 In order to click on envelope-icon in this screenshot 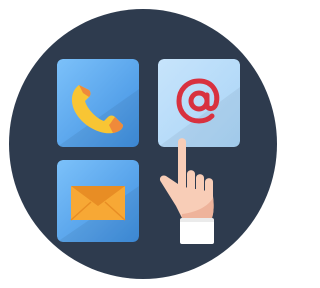, I will do `click(98, 201)`.